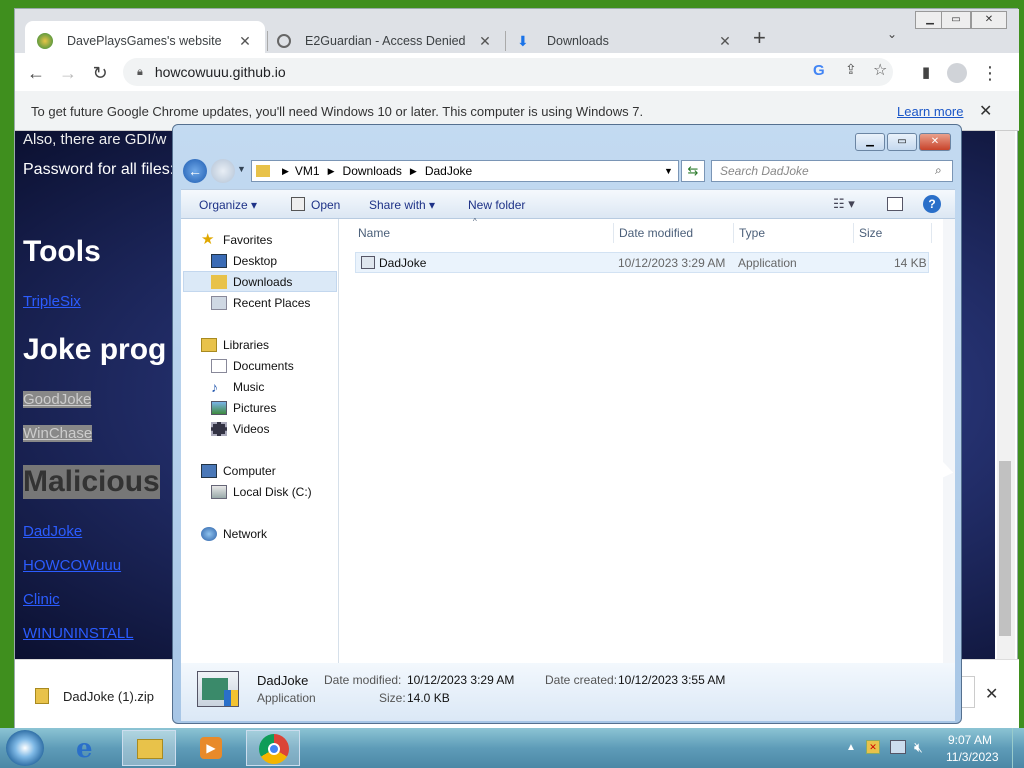  I want to click on address-bar: 🔒︎ howcowuuu.github.io G ⇪ ☆, so click(508, 72).